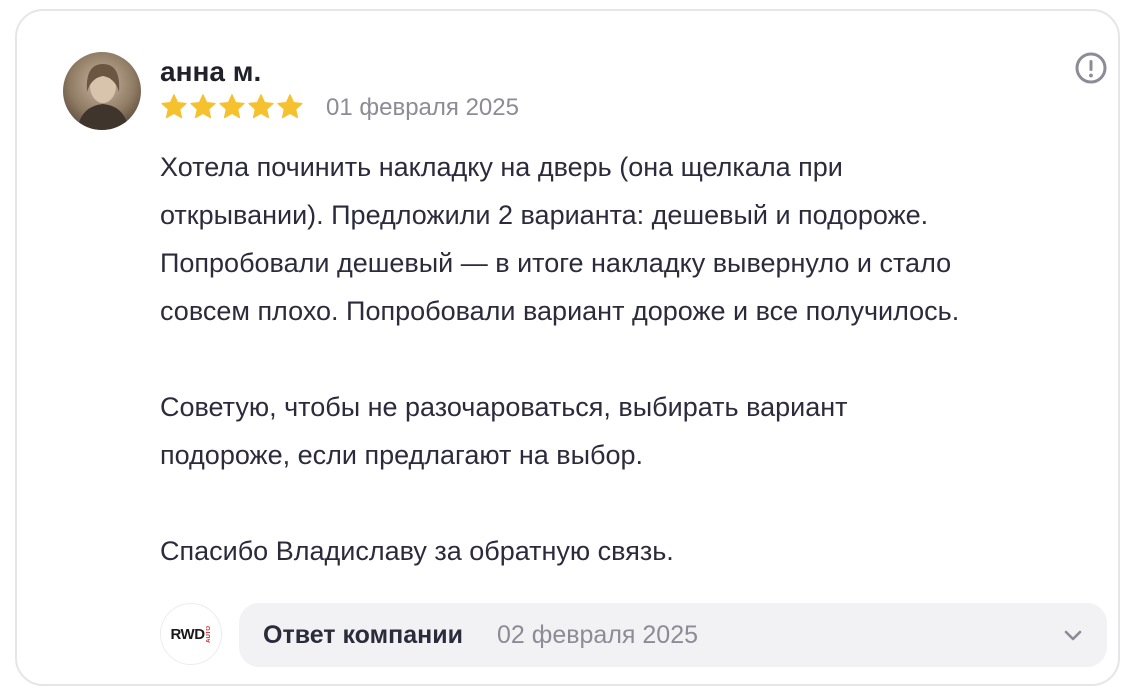 Image resolution: width=1148 pixels, height=698 pixels. I want to click on company-reply-date: 02 февраля 2025, so click(598, 635).